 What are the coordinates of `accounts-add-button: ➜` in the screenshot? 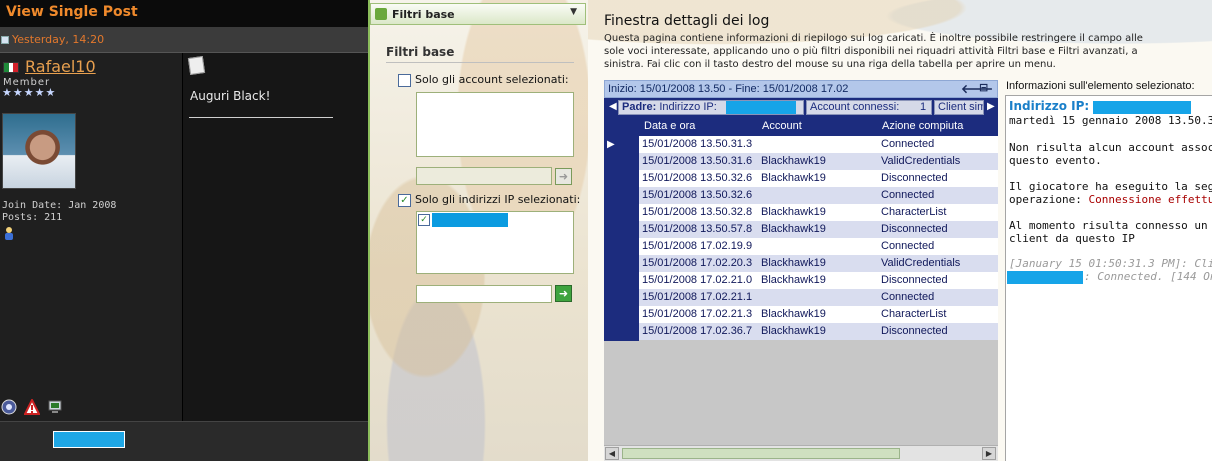 It's located at (563, 176).